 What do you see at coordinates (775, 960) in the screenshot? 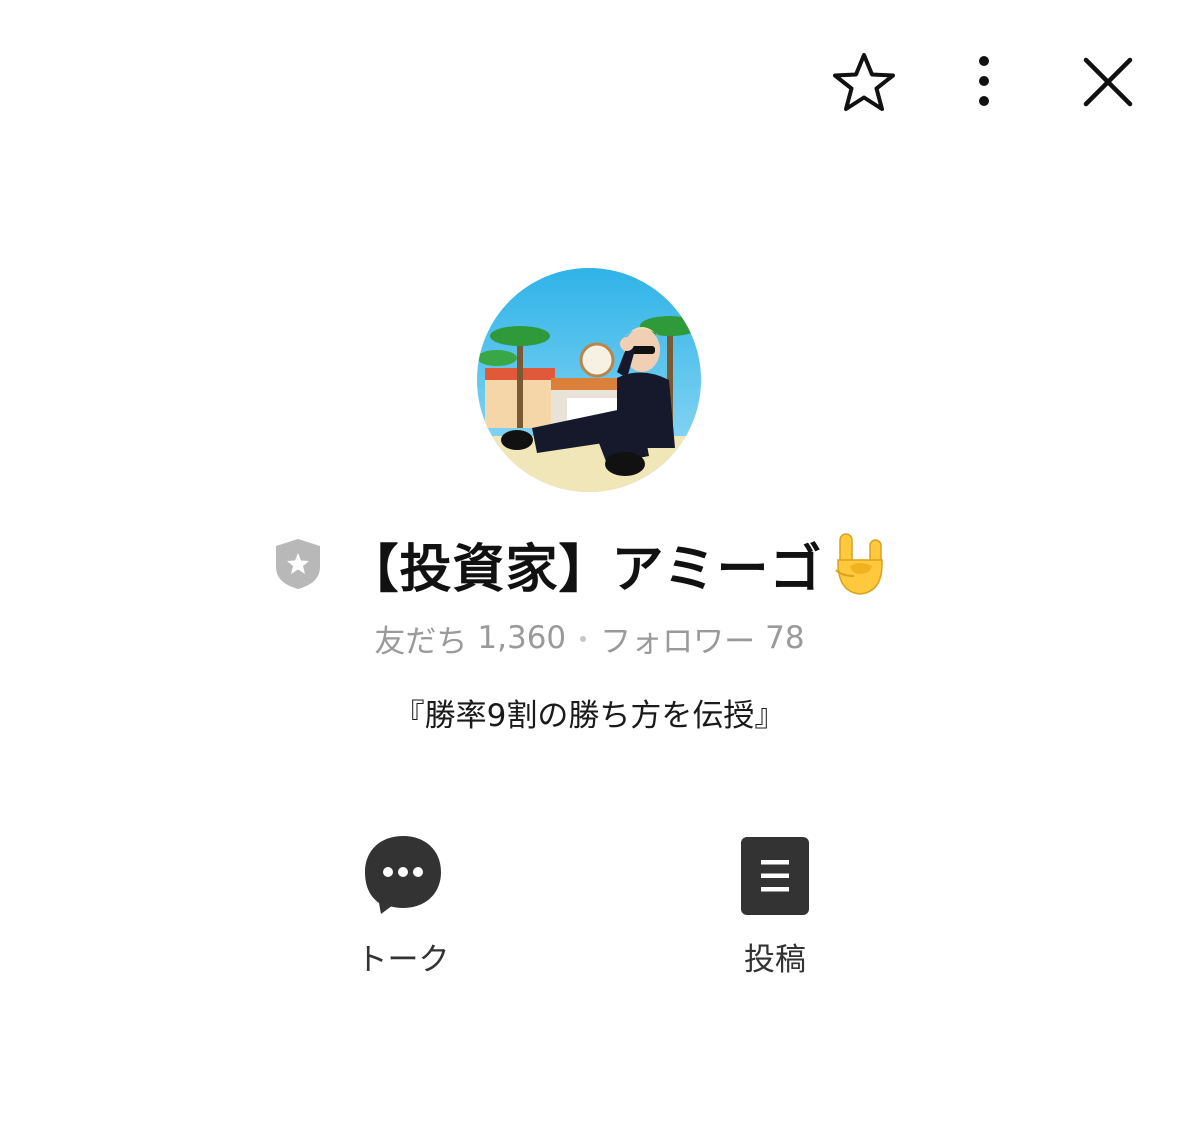
I see `posts-label: 投稿` at bounding box center [775, 960].